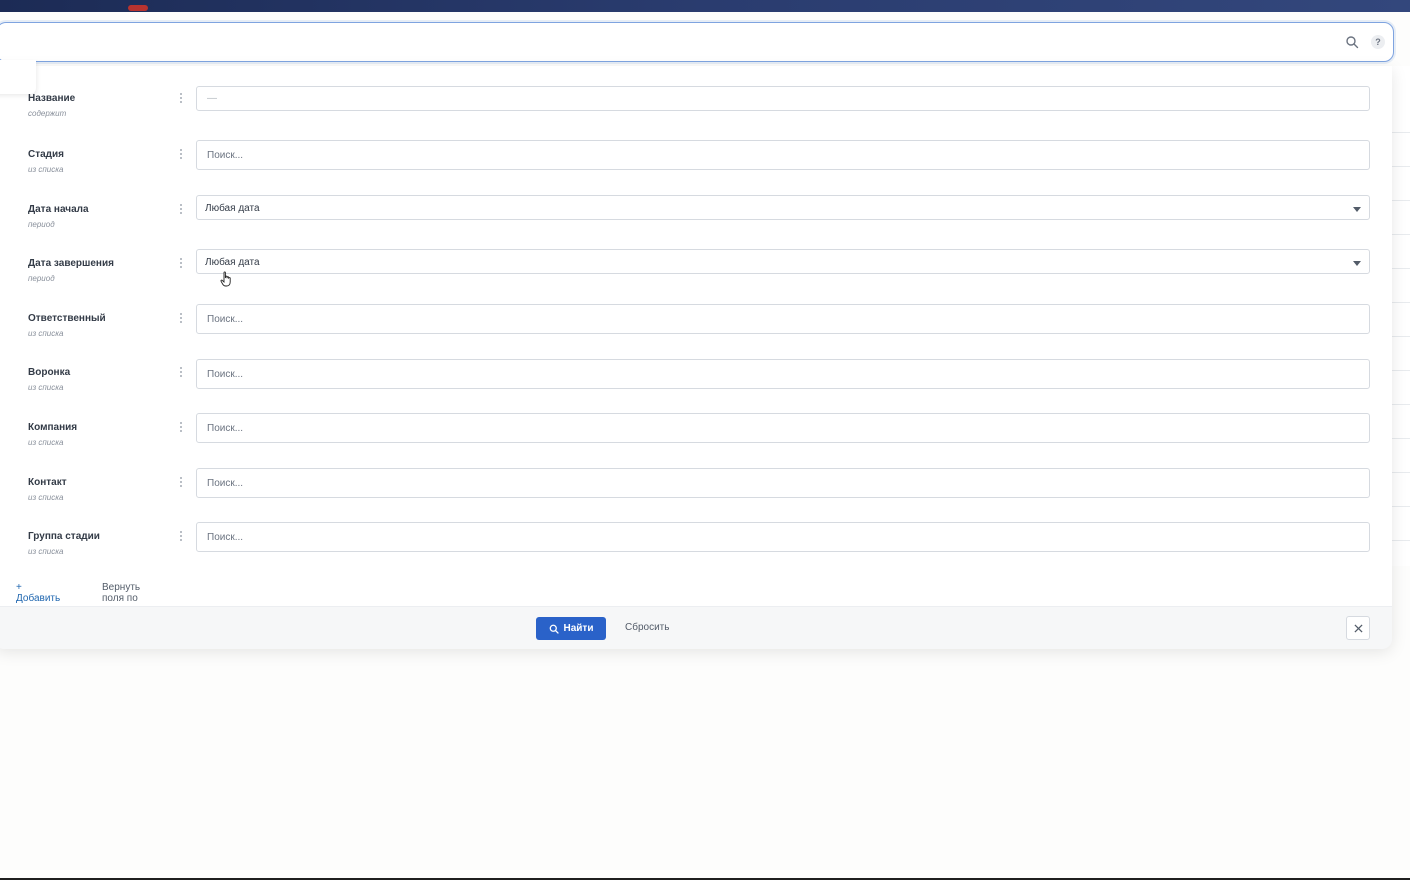  Describe the element at coordinates (67, 318) in the screenshot. I see `filter-label: Ответственный` at that location.